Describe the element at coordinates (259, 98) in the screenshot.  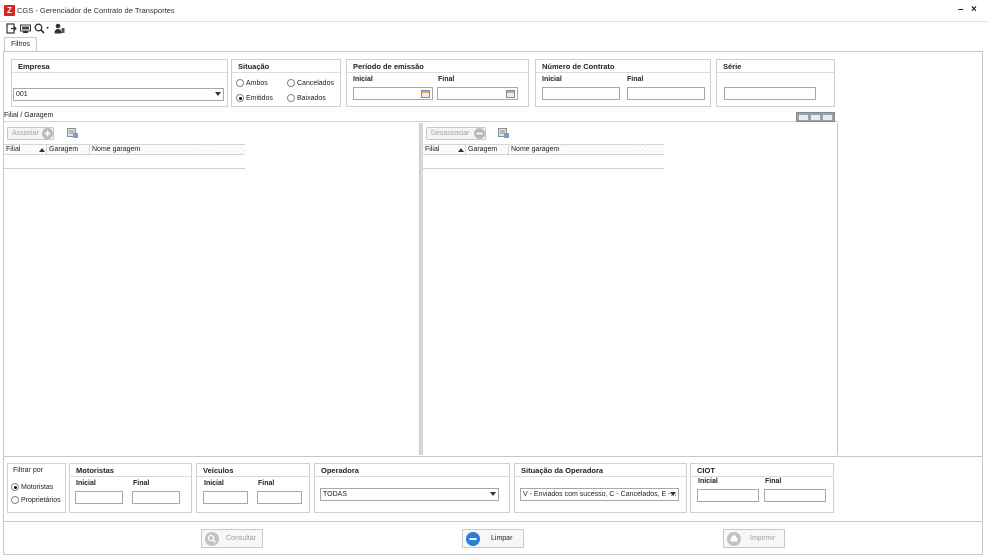
I see `radio-emitidos-label: Emitidos` at that location.